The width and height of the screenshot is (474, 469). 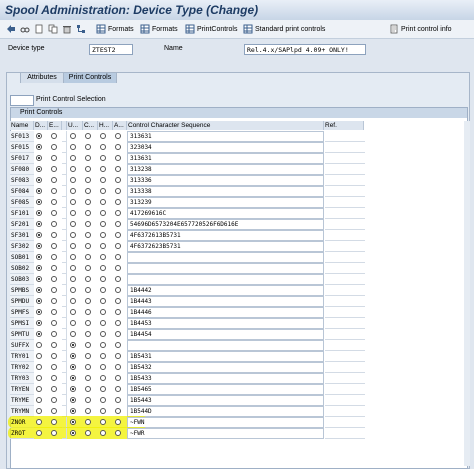 I want to click on row-sequence-field, so click(x=225, y=279).